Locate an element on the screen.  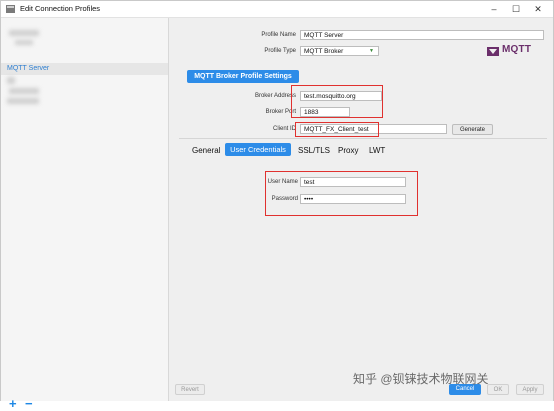
broker-profile-settings-header: MQTT Broker Profile Settings is located at coordinates (243, 76).